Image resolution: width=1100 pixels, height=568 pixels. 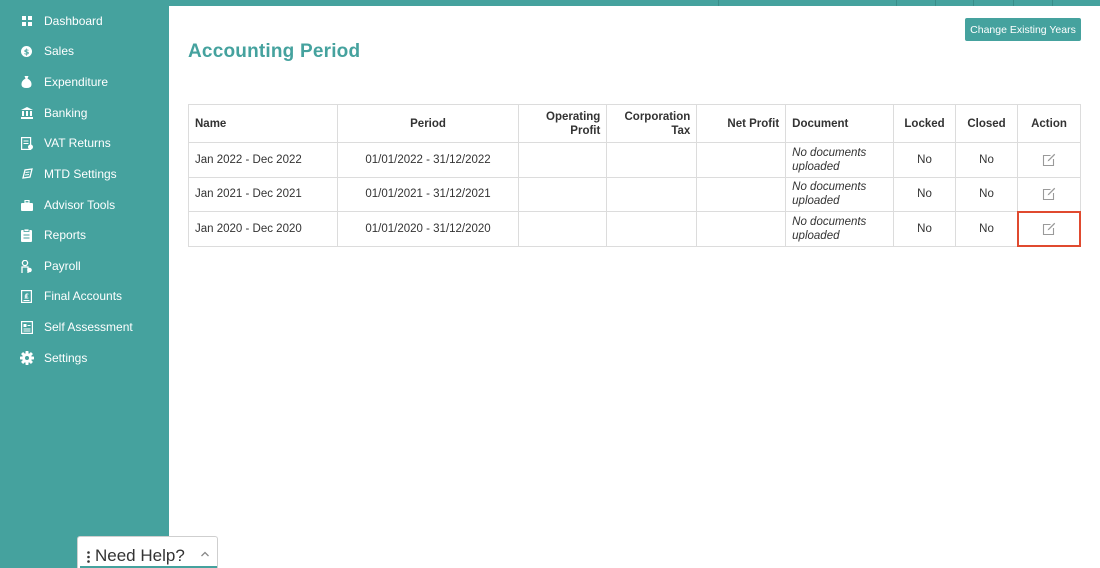 What do you see at coordinates (274, 51) in the screenshot?
I see `page-title: Accounting Period` at bounding box center [274, 51].